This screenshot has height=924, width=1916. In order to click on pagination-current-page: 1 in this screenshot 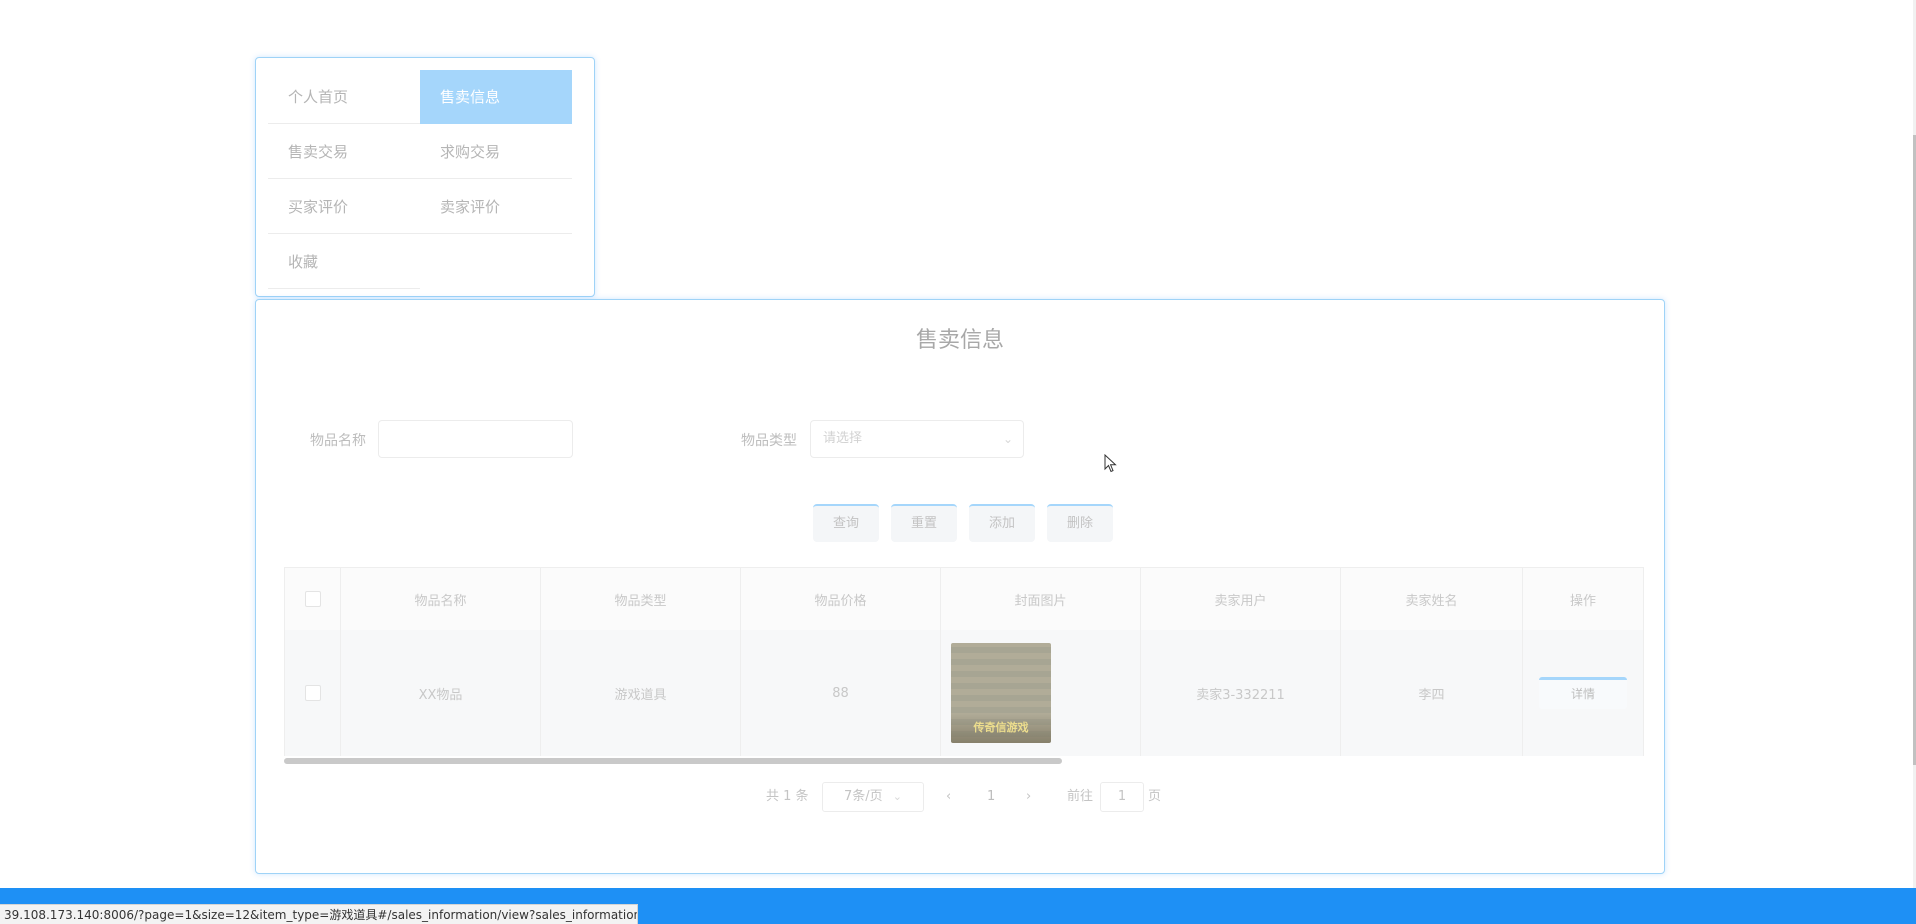, I will do `click(991, 797)`.